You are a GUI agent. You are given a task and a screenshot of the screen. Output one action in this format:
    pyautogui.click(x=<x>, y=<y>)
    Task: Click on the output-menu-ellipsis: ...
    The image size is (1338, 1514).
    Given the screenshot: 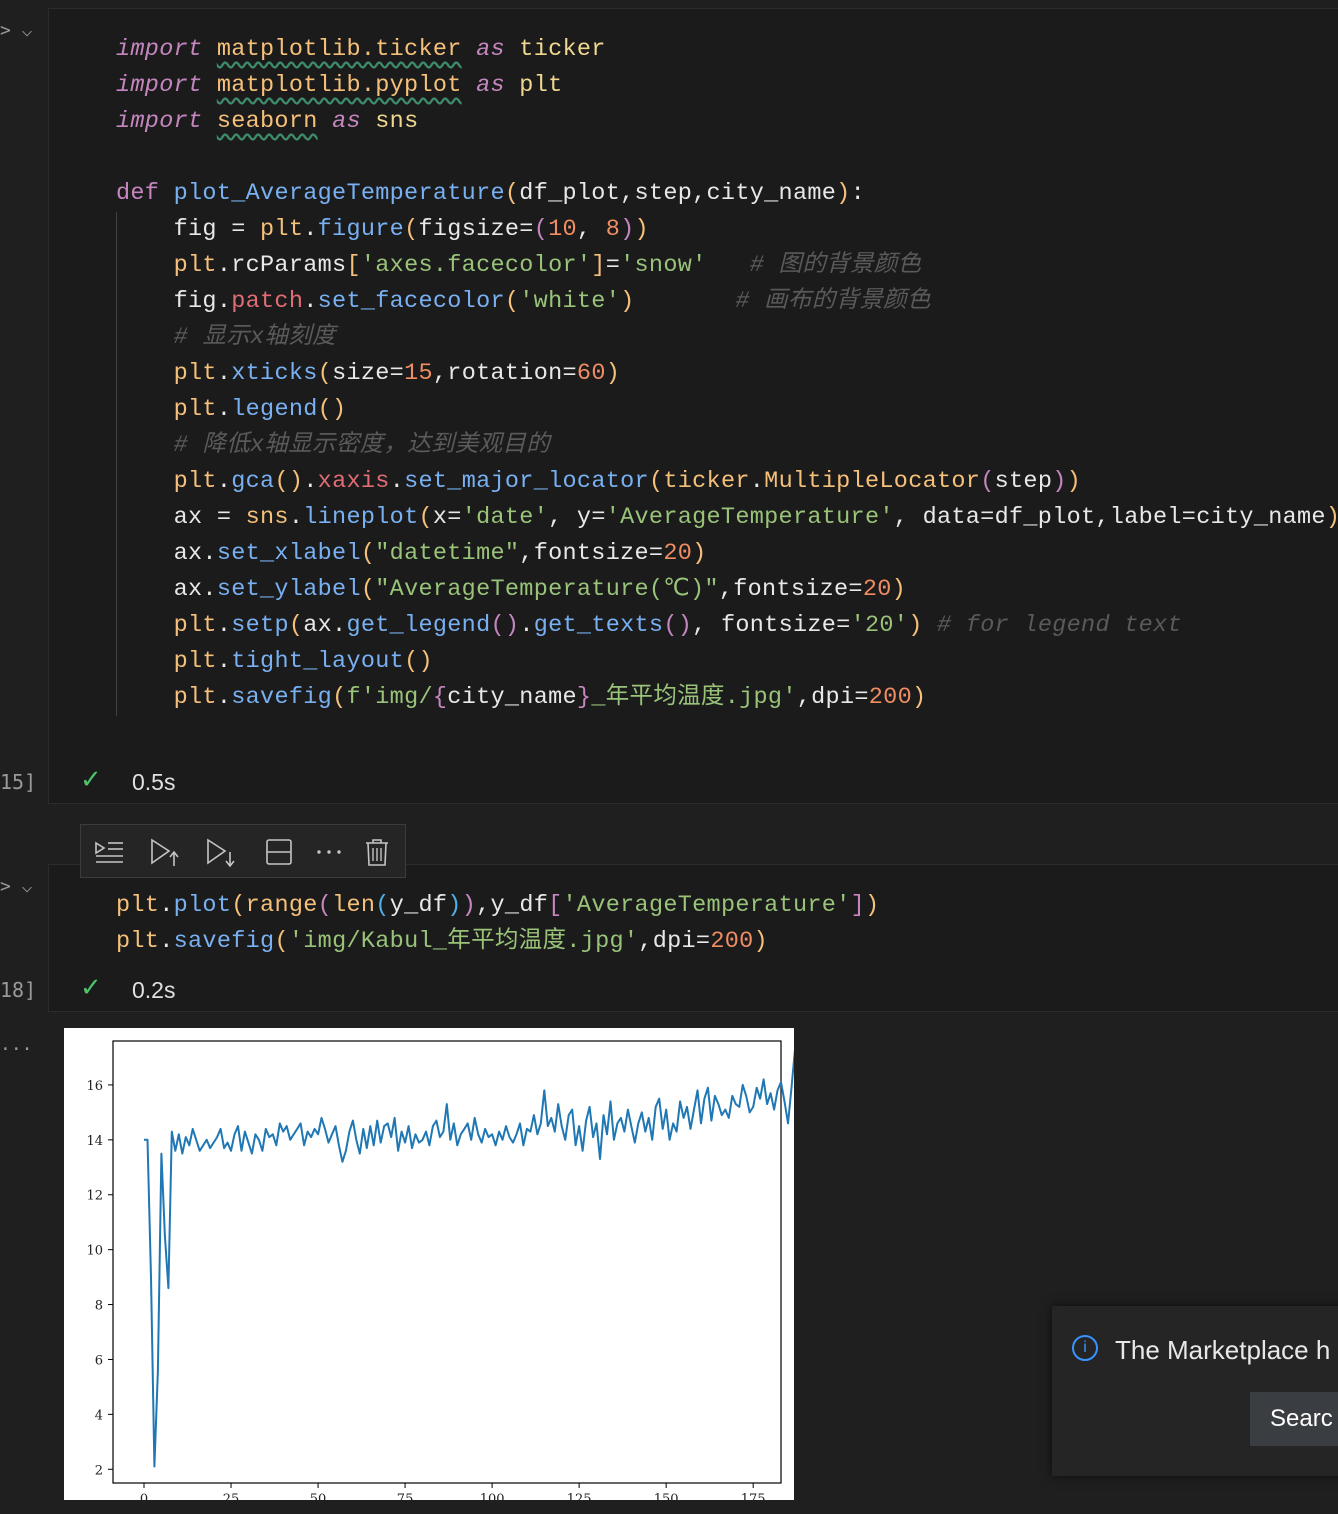 What is the action you would take?
    pyautogui.click(x=16, y=1044)
    